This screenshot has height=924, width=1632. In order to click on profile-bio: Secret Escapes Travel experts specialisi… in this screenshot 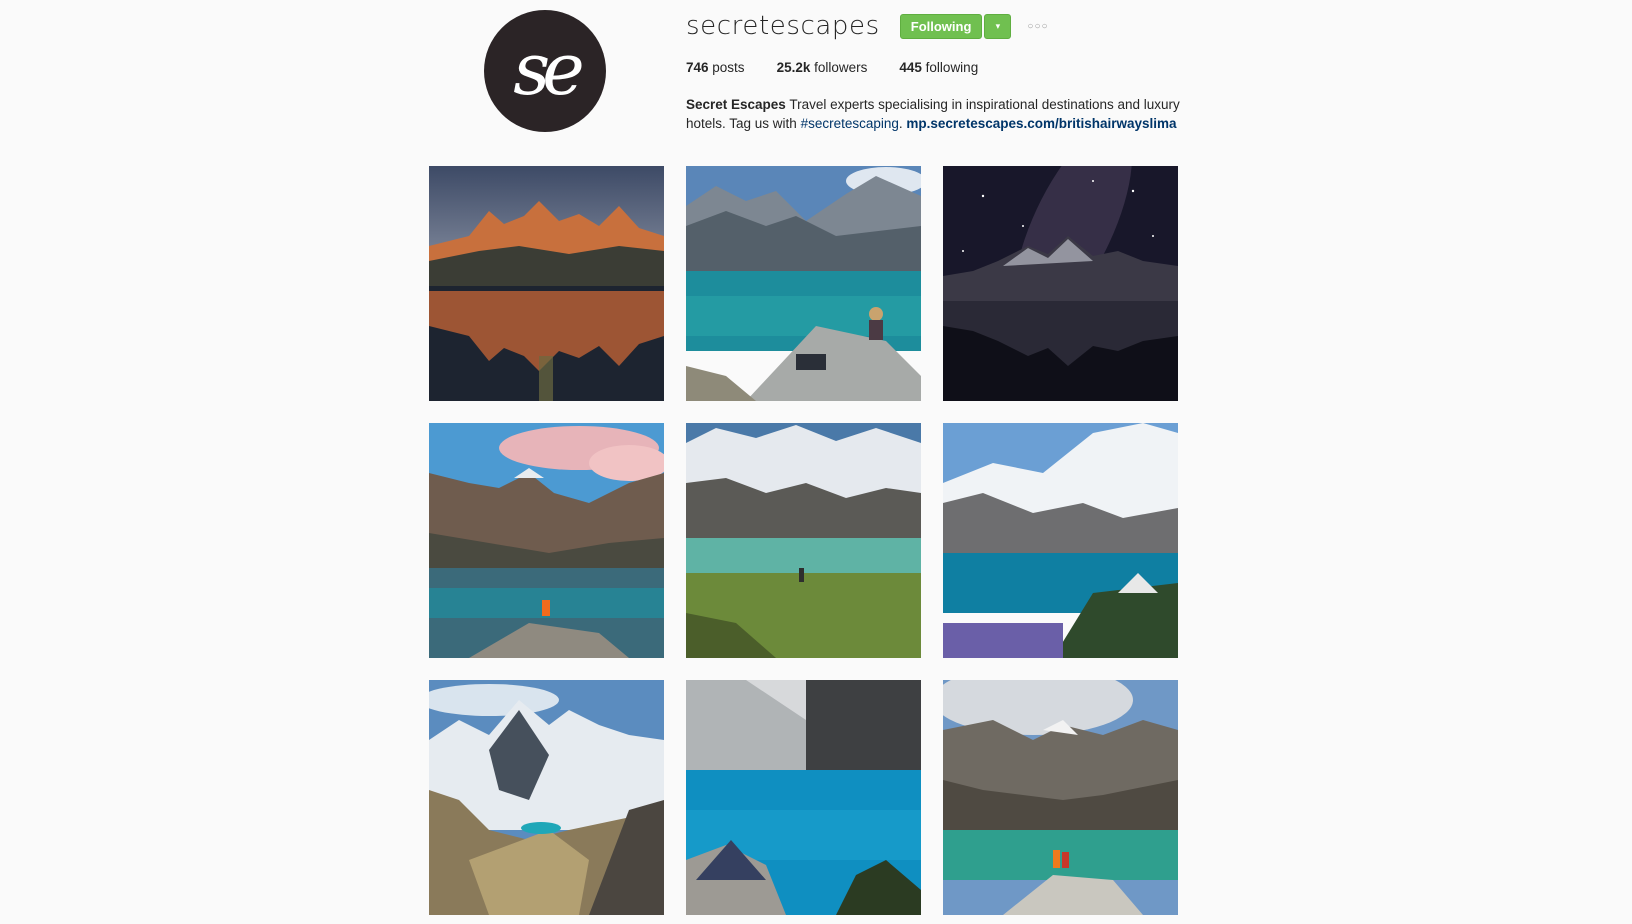, I will do `click(946, 114)`.